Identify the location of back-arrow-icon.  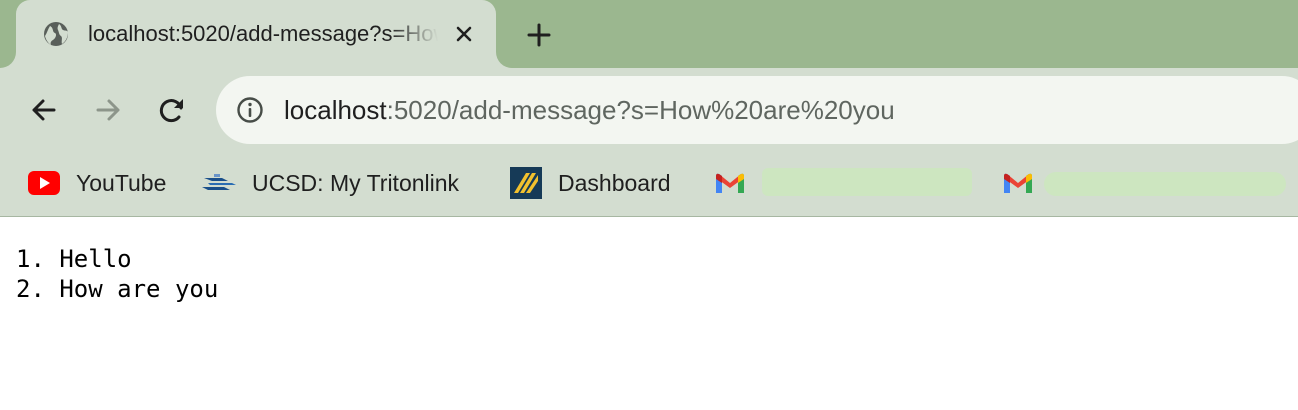
(44, 110).